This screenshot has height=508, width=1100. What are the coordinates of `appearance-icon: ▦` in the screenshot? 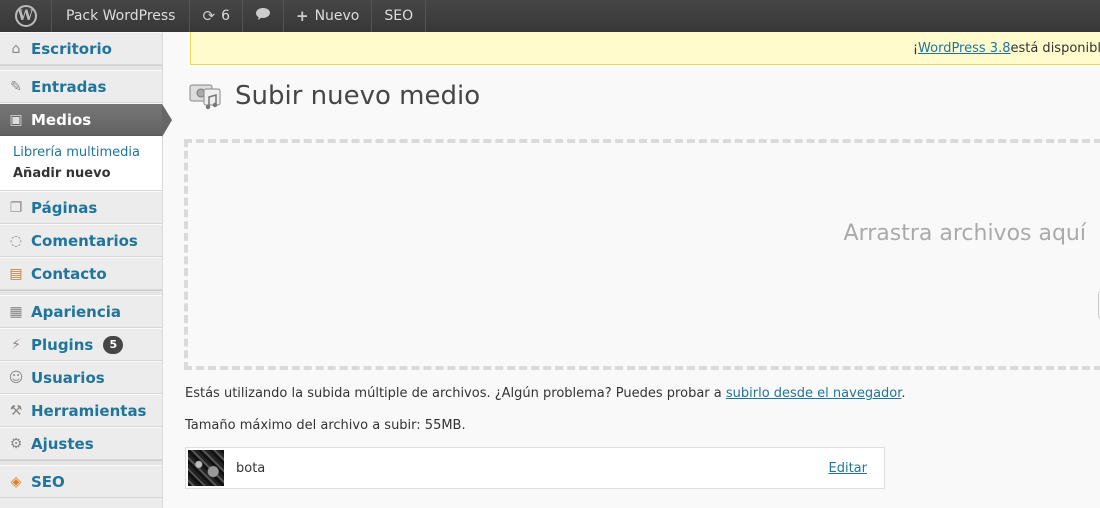 It's located at (16, 311).